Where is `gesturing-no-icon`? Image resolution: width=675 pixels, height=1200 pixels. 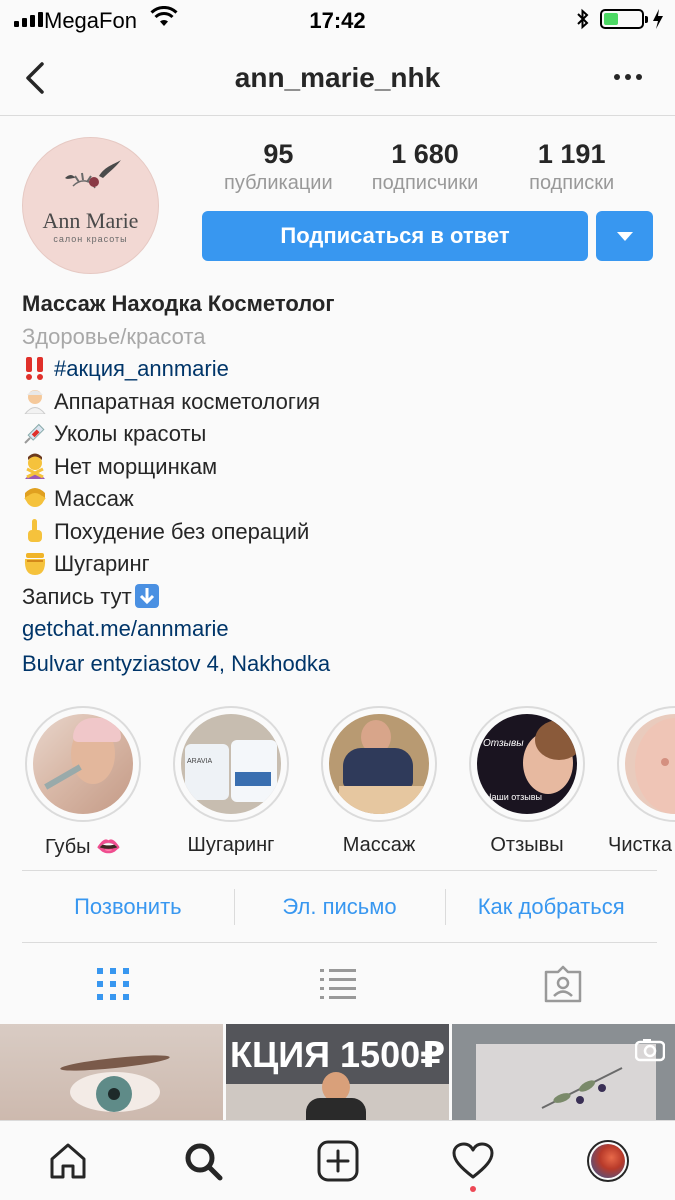
gesturing-no-icon is located at coordinates (35, 466).